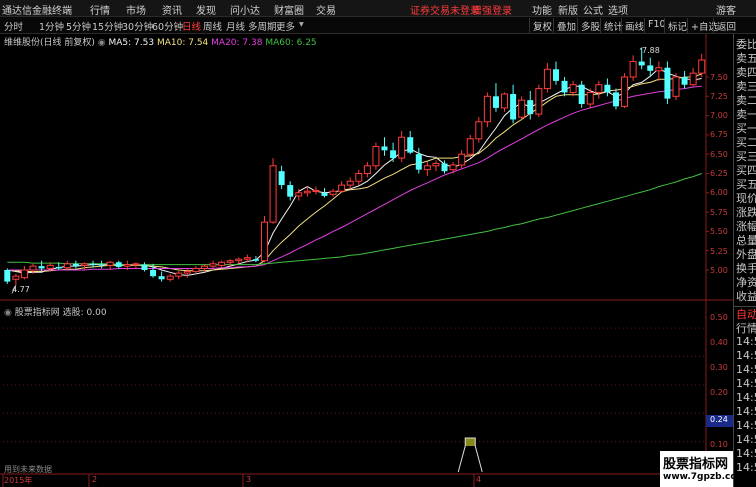 The image size is (756, 487). Describe the element at coordinates (95, 479) in the screenshot. I see `x-axis-label: 2` at that location.